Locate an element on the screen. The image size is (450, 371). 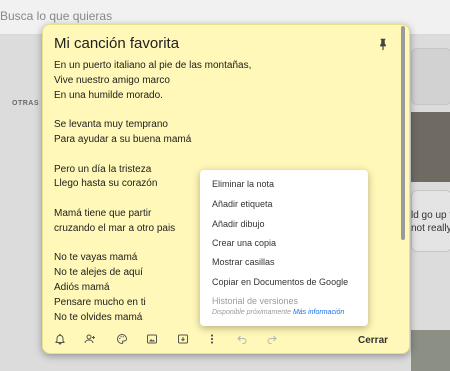
palette-icon is located at coordinates (122, 339).